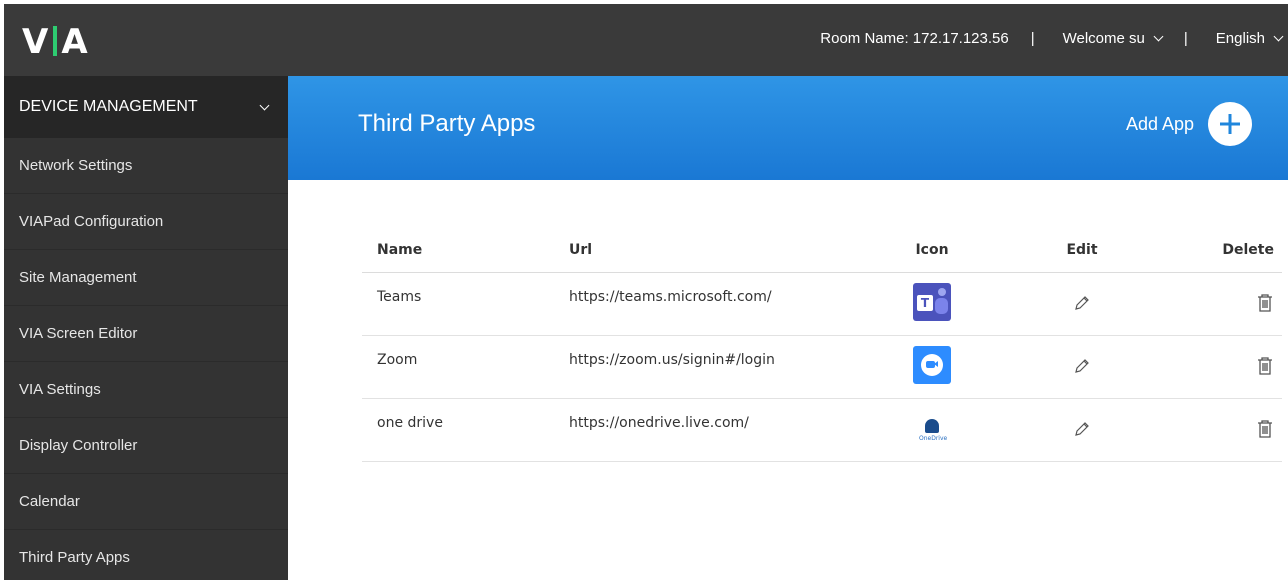  Describe the element at coordinates (76, 165) in the screenshot. I see `sidebar-item-label: Network Settings` at that location.